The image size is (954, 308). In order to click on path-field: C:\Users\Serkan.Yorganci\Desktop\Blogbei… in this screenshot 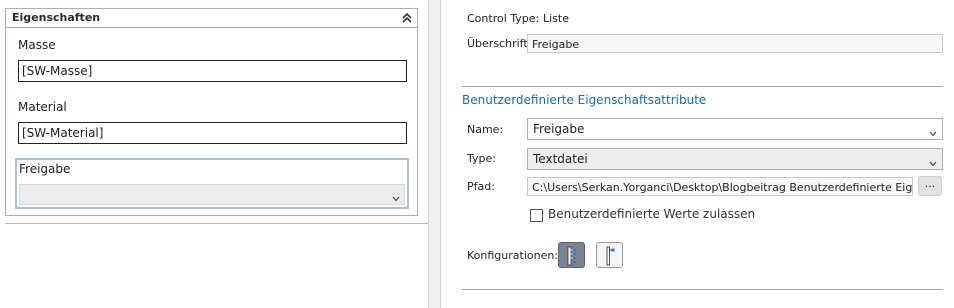, I will do `click(720, 186)`.